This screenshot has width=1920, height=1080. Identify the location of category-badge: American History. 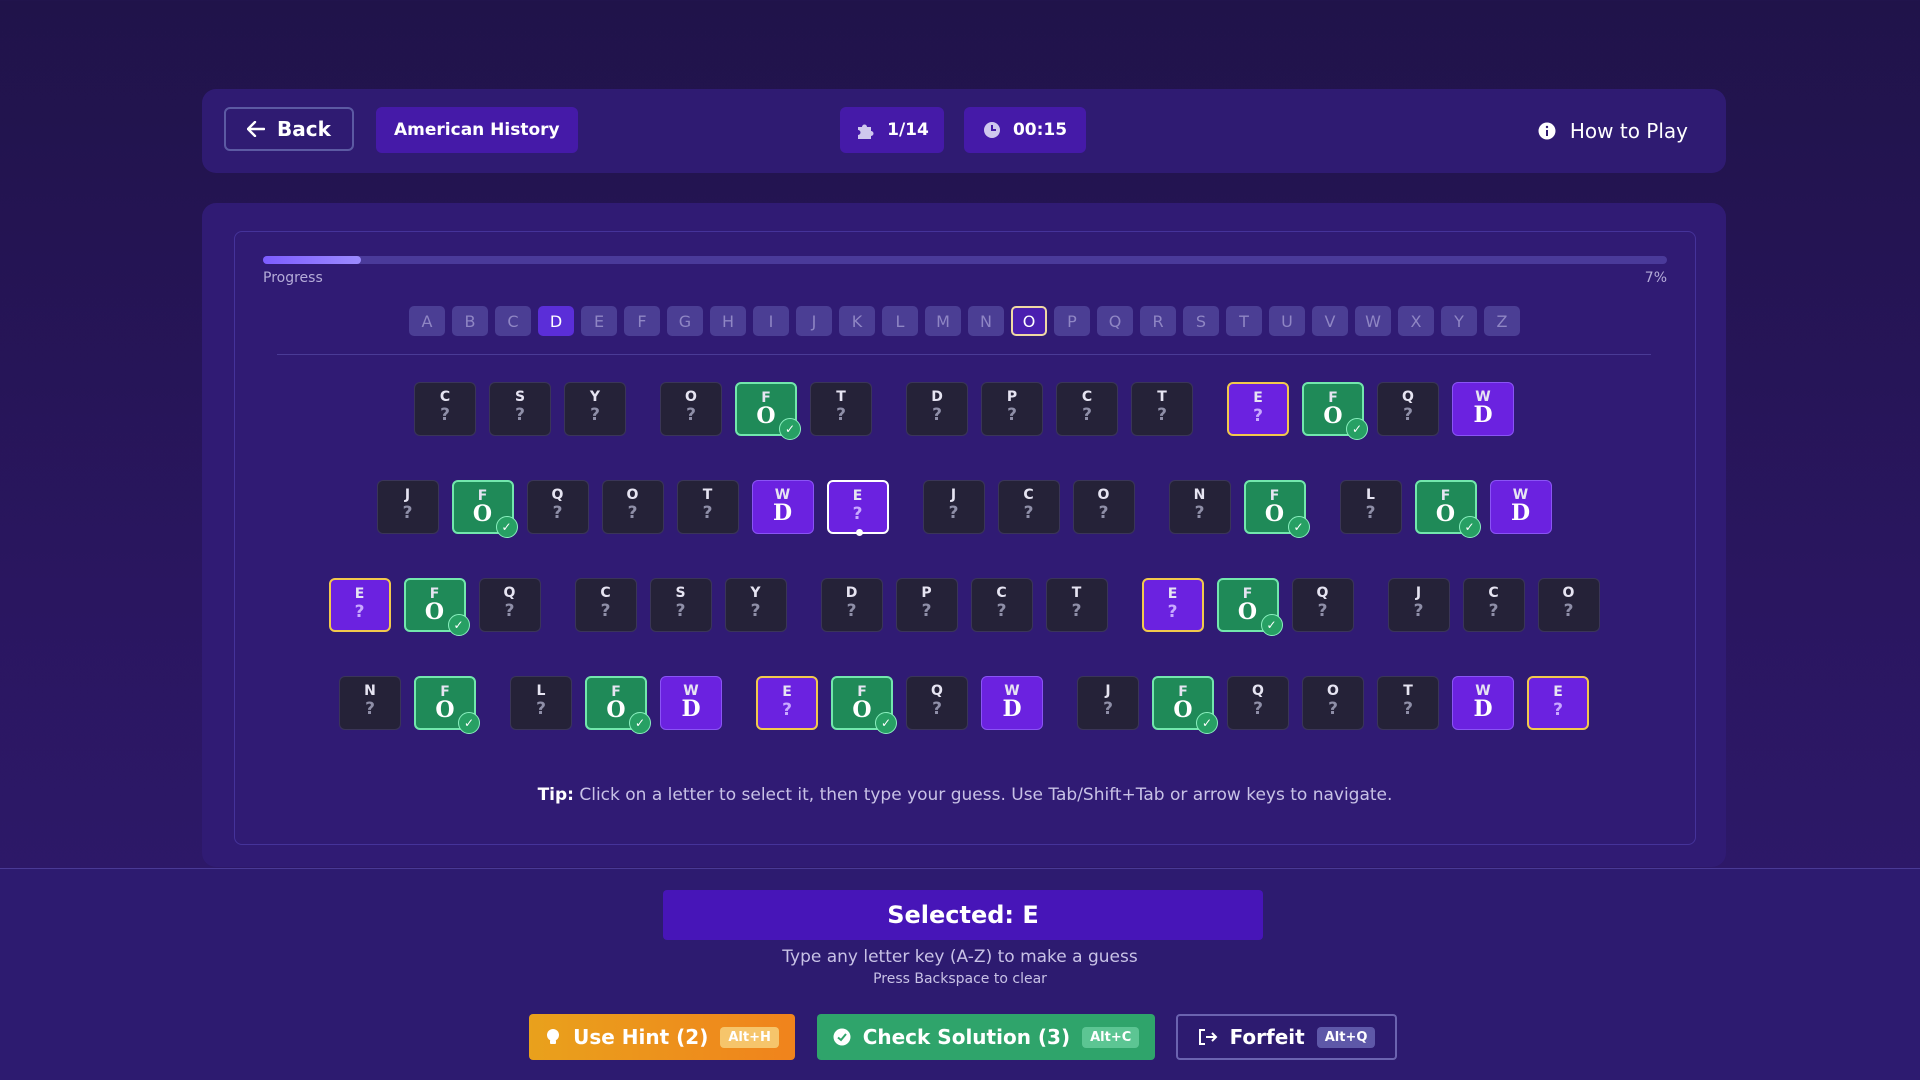
(477, 130).